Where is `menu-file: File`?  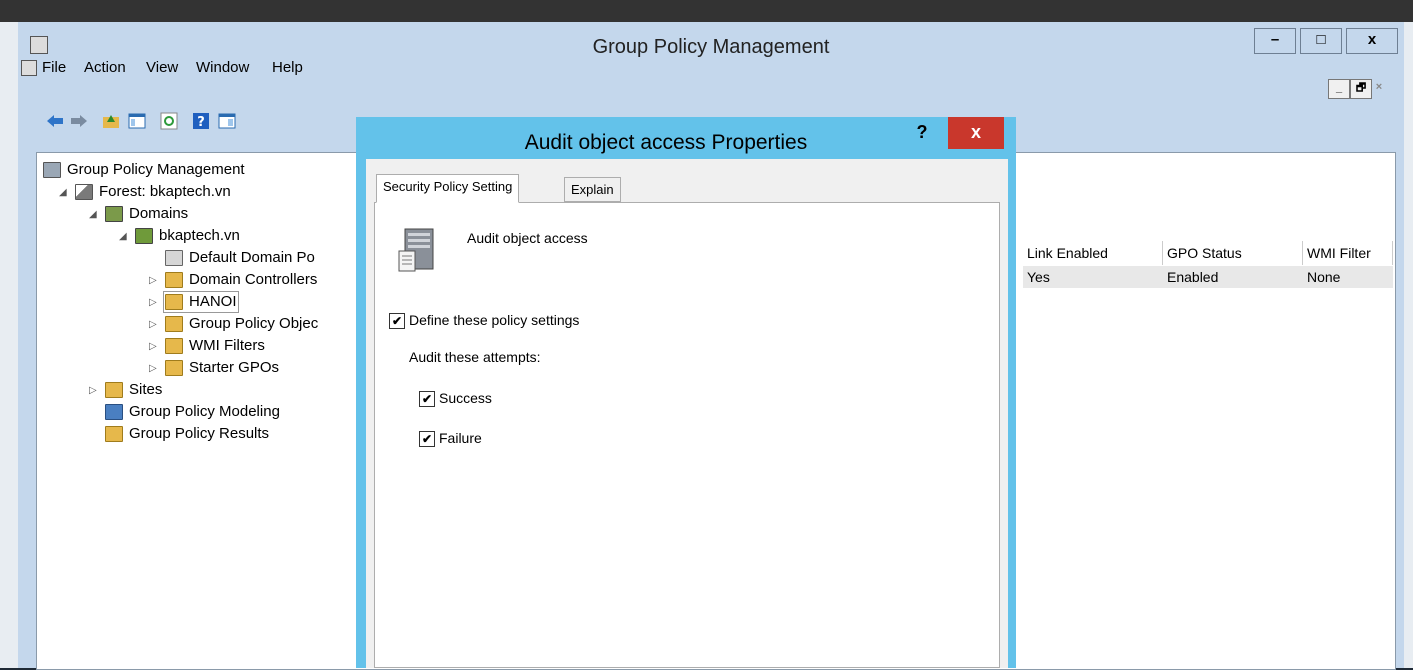
menu-file: File is located at coordinates (54, 67).